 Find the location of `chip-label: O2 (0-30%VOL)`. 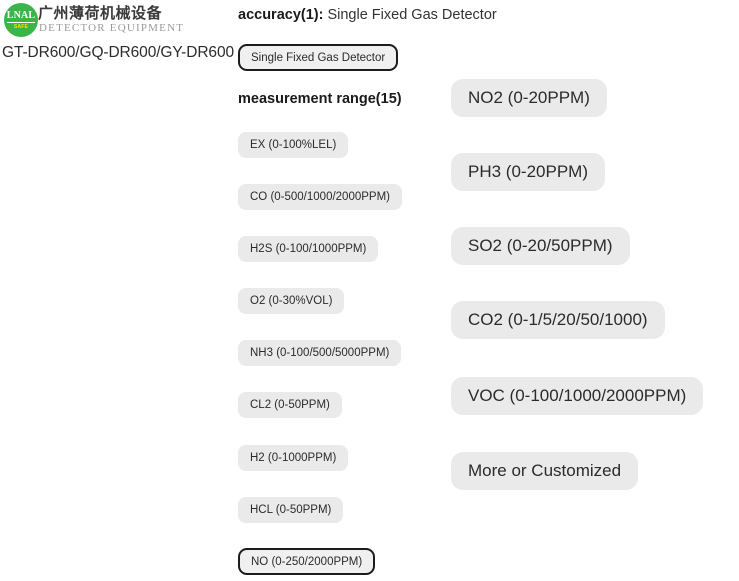

chip-label: O2 (0-30%VOL) is located at coordinates (291, 301).